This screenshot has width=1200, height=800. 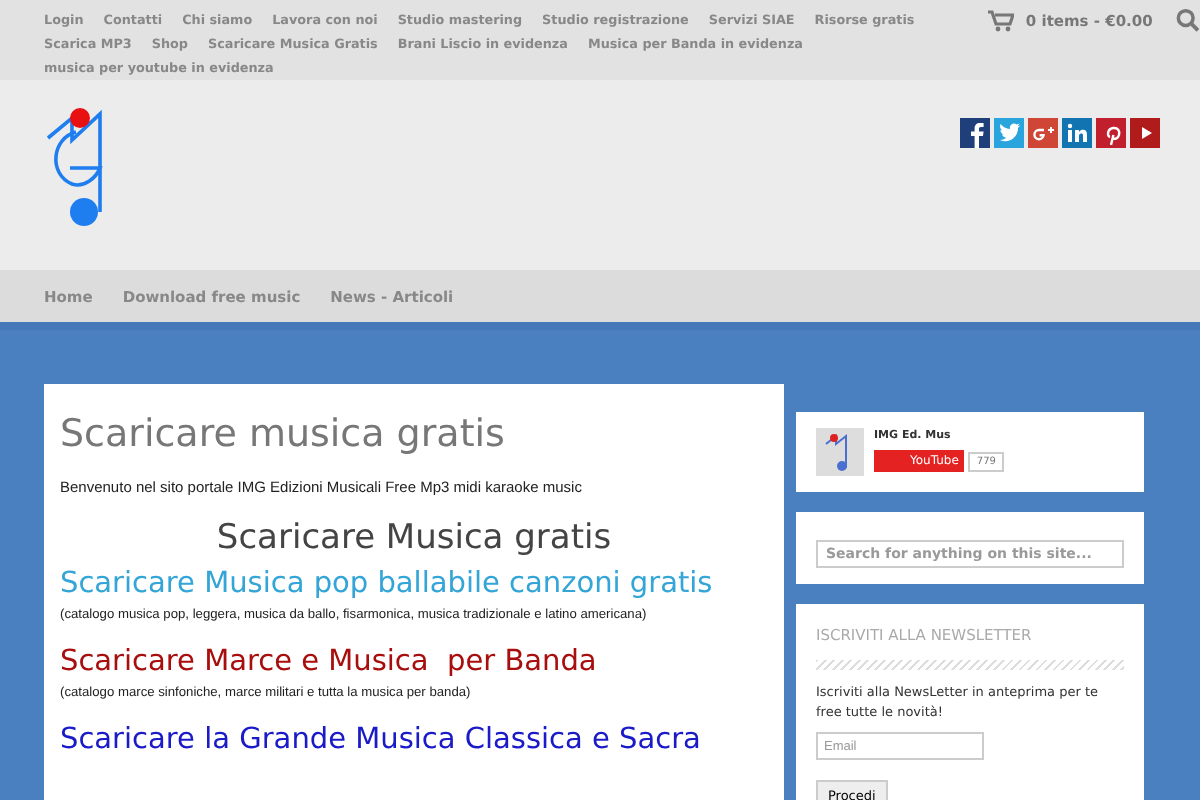 What do you see at coordinates (283, 434) in the screenshot?
I see `page-title: Scaricare musica gratis` at bounding box center [283, 434].